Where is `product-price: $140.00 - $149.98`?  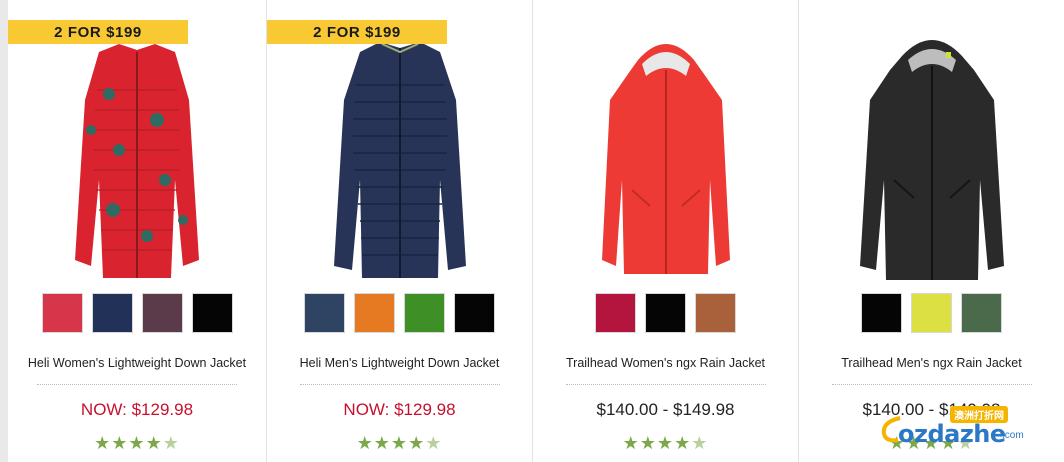 product-price: $140.00 - $149.98 is located at coordinates (665, 409).